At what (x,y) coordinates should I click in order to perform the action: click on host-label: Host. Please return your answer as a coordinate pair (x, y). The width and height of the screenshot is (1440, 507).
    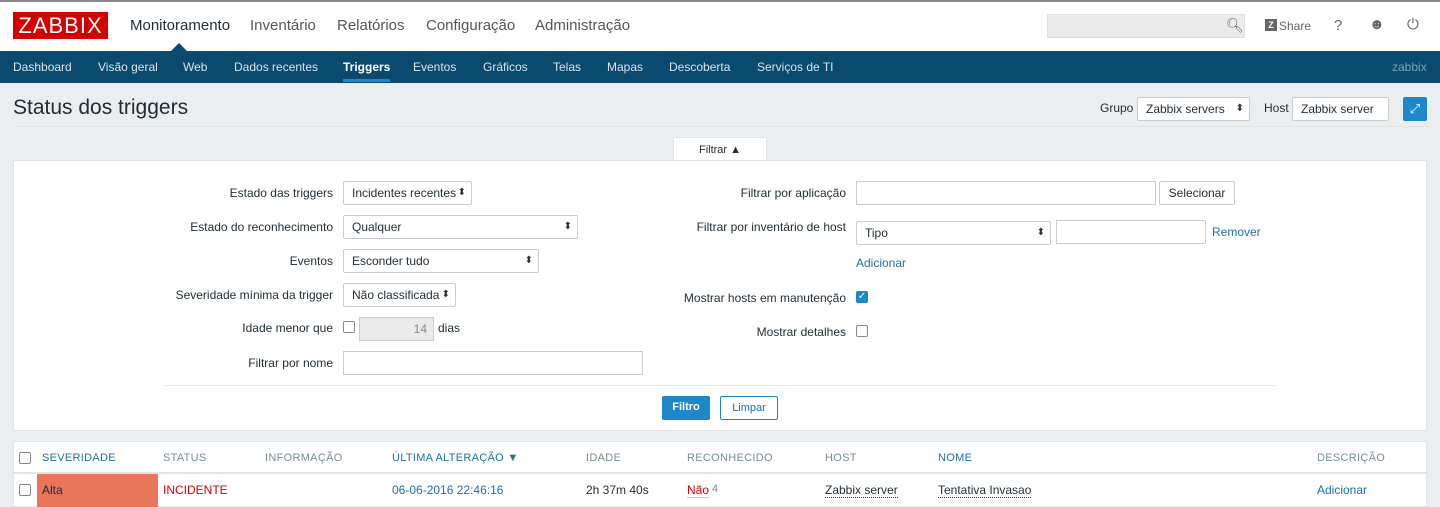
    Looking at the image, I should click on (1276, 108).